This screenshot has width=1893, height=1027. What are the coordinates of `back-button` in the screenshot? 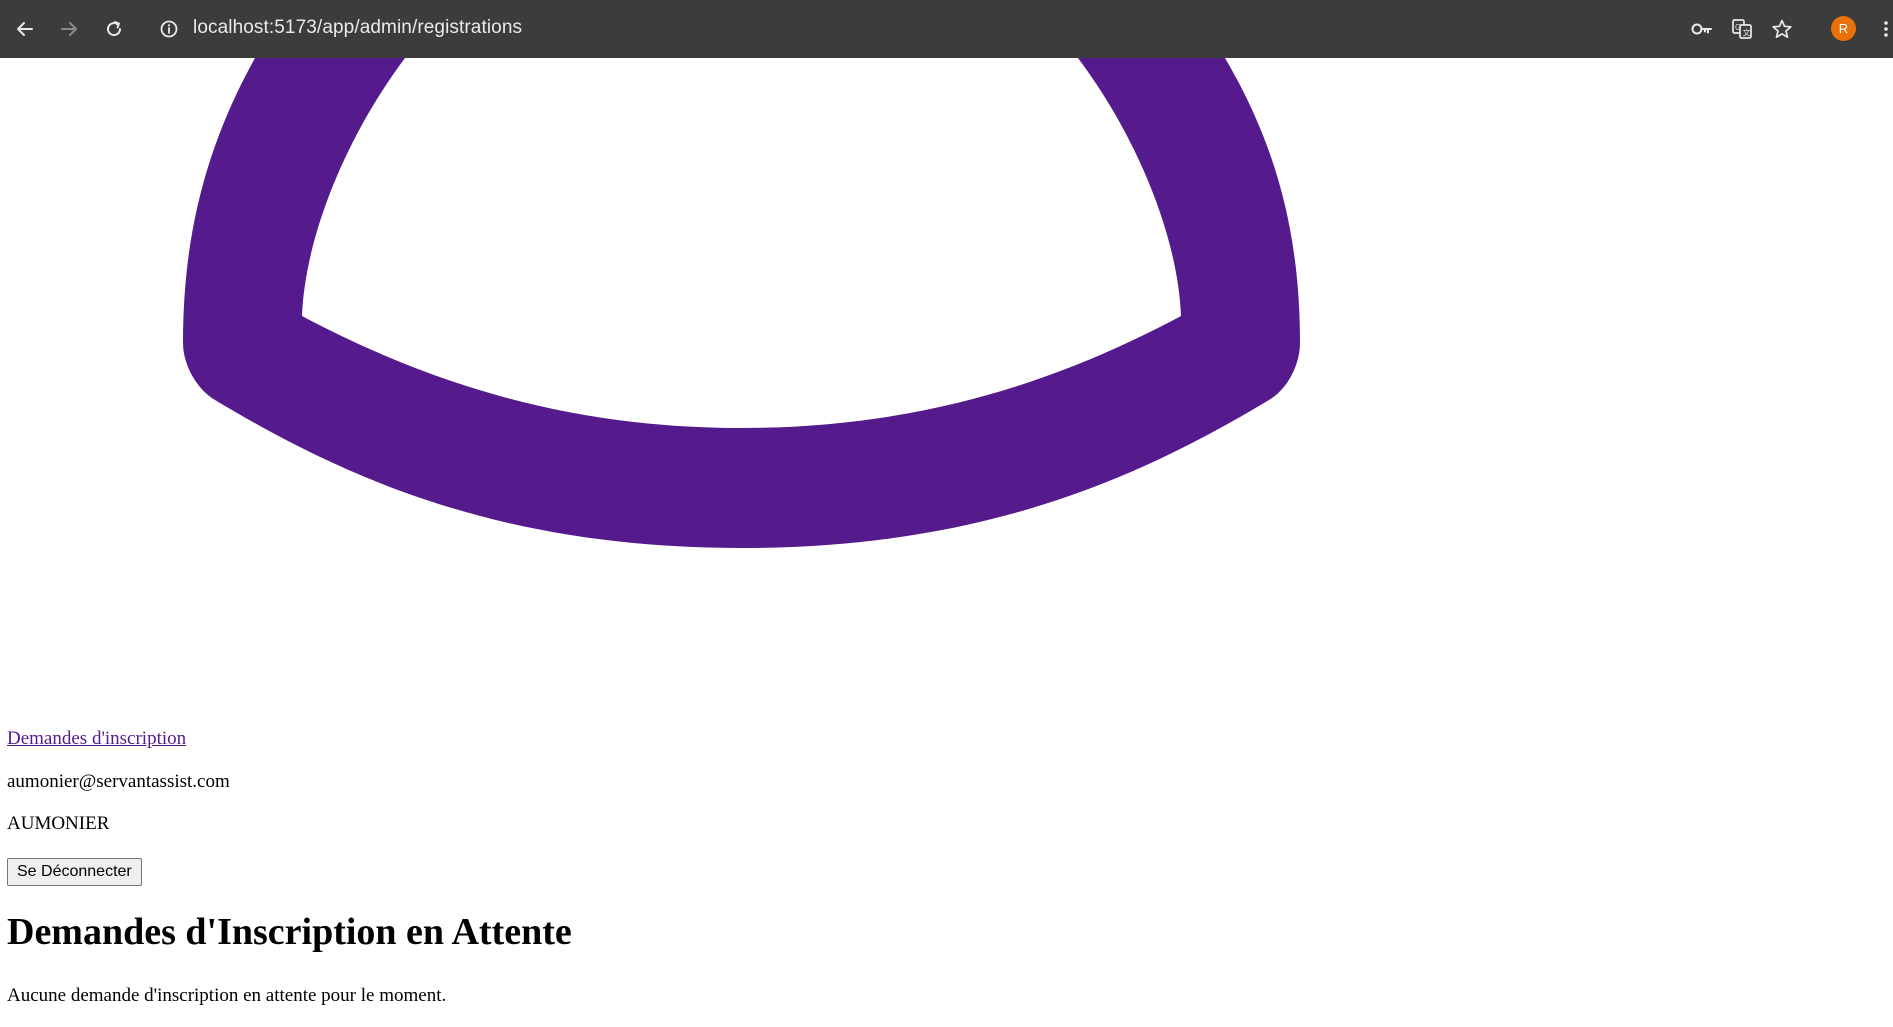 It's located at (25, 29).